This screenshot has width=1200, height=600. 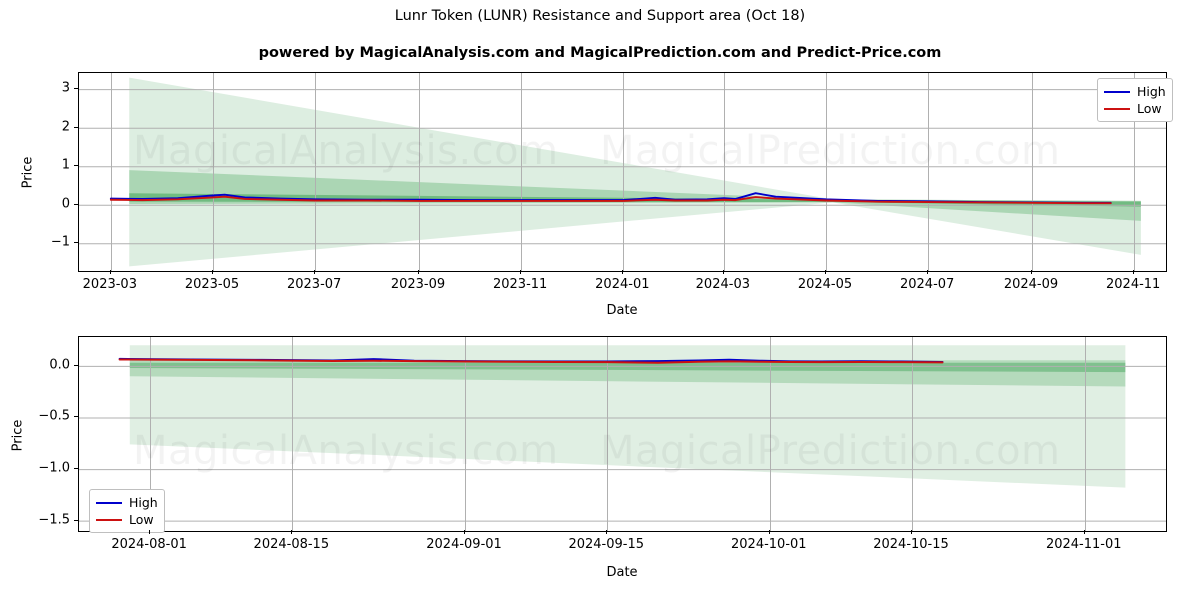 What do you see at coordinates (927, 284) in the screenshot?
I see `upper-xtick-label: 2024-07` at bounding box center [927, 284].